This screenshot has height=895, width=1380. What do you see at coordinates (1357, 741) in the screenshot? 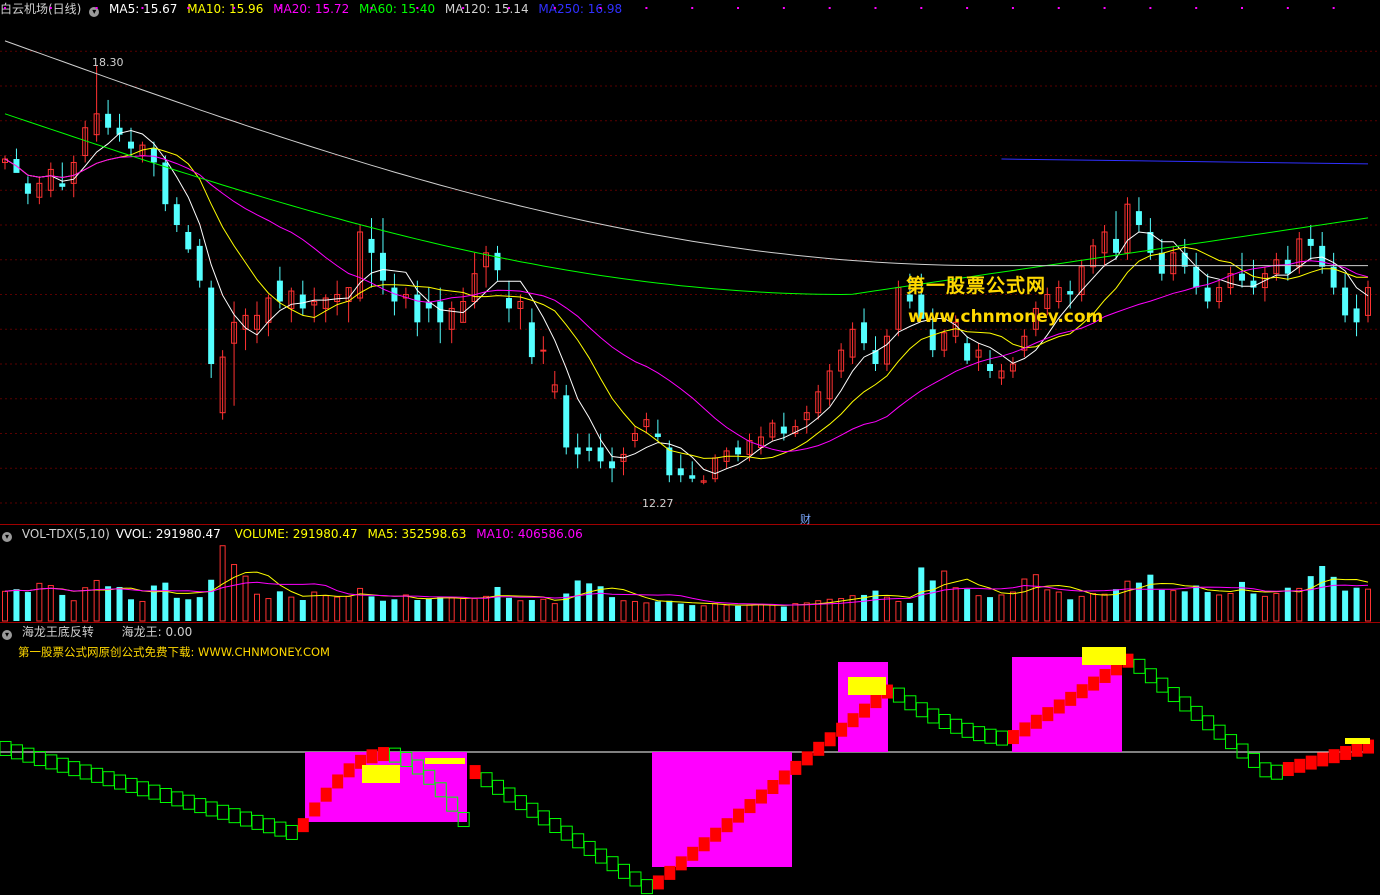
I see `indicator-yellow-block` at bounding box center [1357, 741].